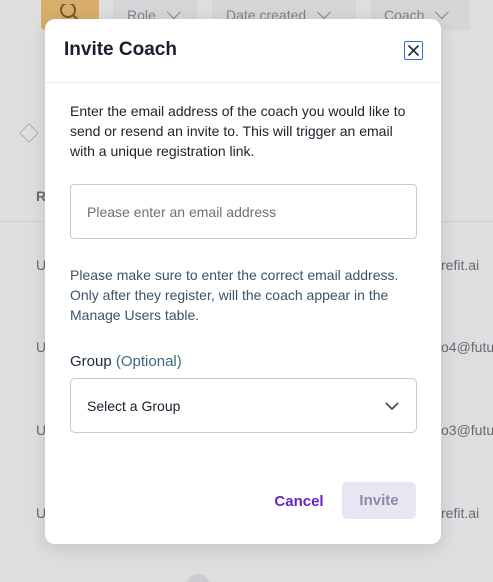 This screenshot has width=493, height=582. I want to click on modal-title: Invite Coach, so click(120, 49).